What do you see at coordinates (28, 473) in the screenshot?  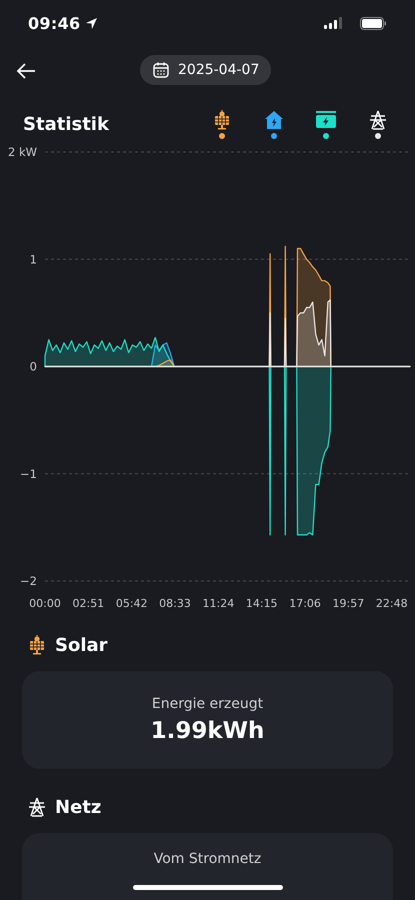 I see `y-axis-label: −1` at bounding box center [28, 473].